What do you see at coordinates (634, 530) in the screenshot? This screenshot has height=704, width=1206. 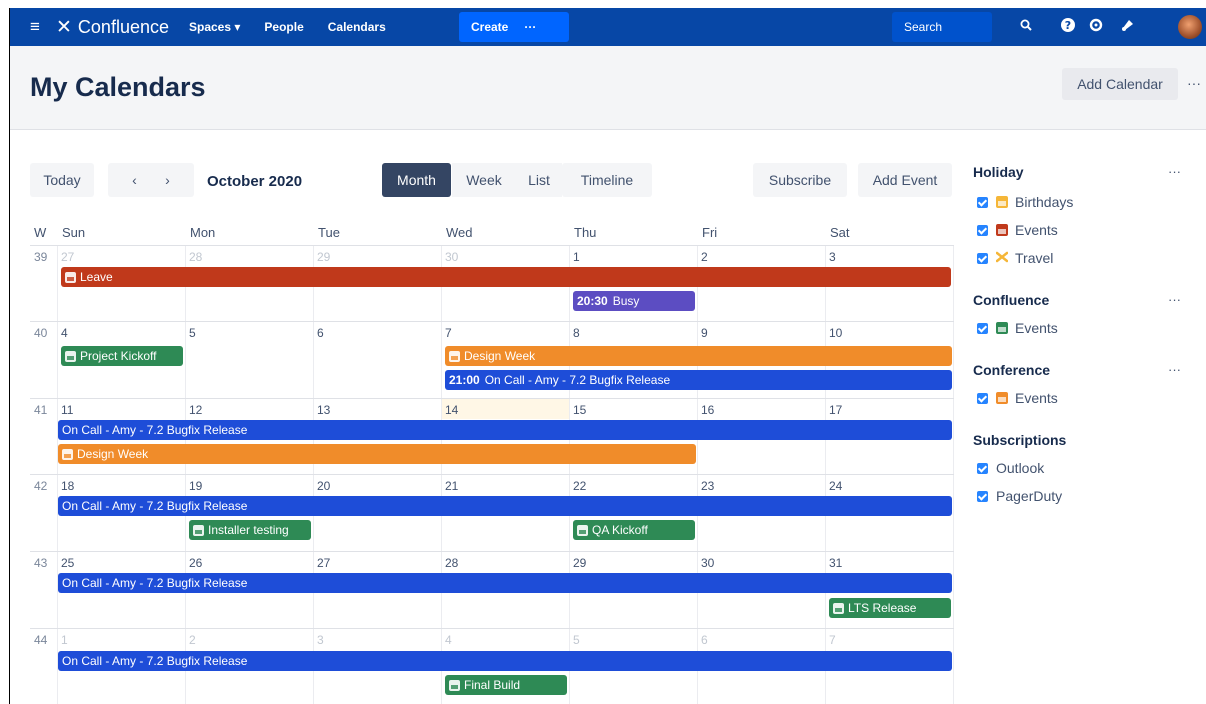 I see `event-qa-kickoff: QA Kickoff` at bounding box center [634, 530].